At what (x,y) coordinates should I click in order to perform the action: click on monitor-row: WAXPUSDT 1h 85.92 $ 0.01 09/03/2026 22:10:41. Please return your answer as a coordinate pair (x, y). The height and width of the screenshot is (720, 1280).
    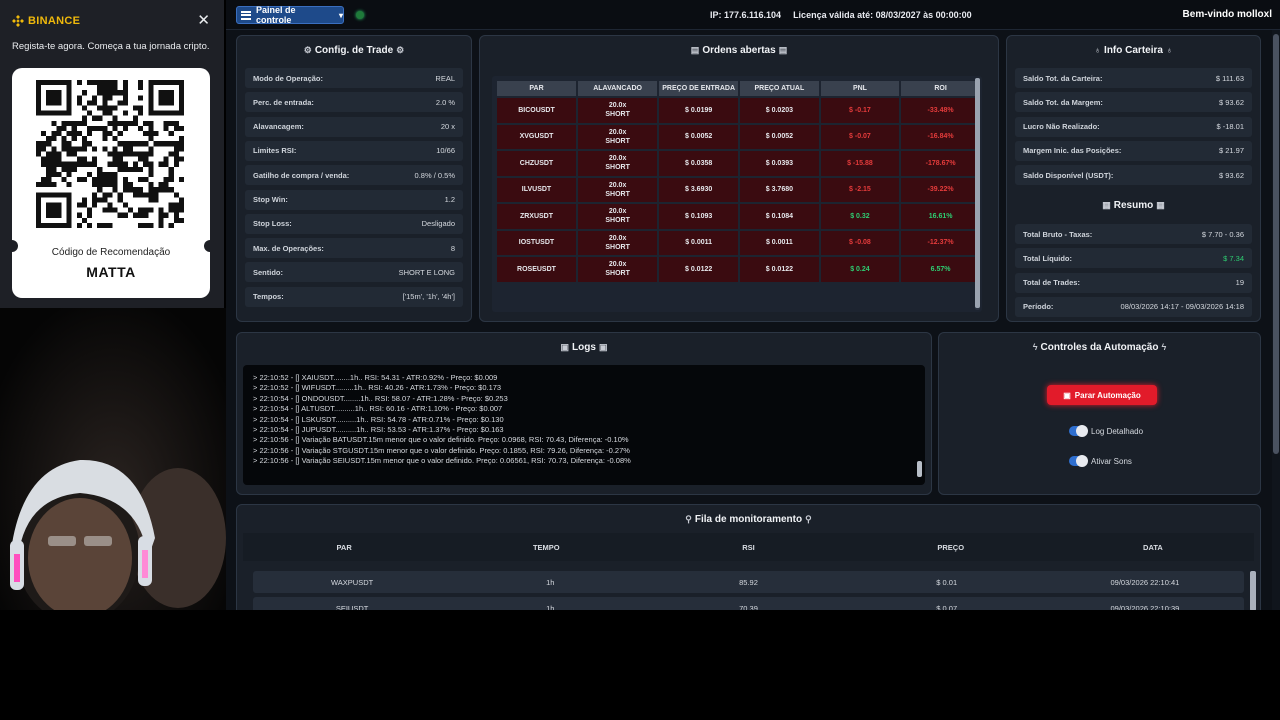
    Looking at the image, I should click on (748, 582).